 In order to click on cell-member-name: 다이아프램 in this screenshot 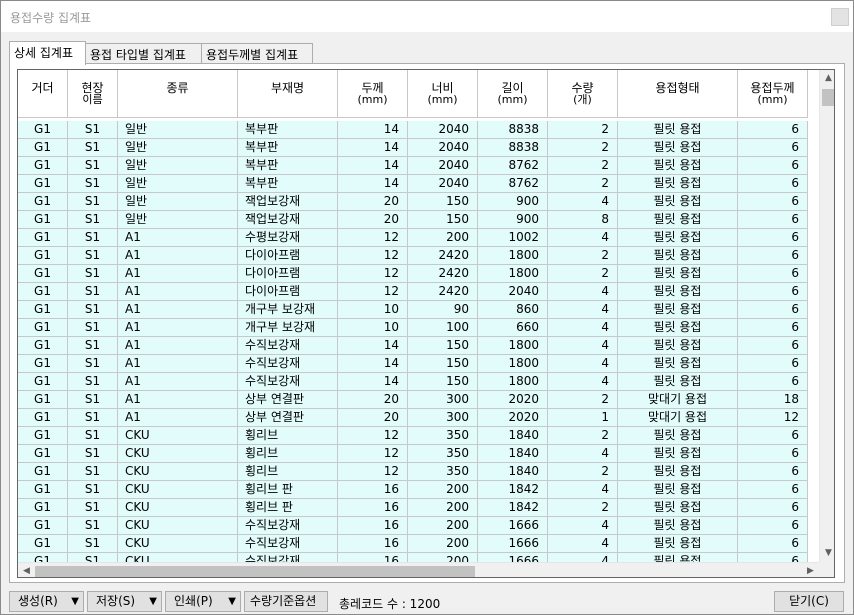, I will do `click(288, 274)`.